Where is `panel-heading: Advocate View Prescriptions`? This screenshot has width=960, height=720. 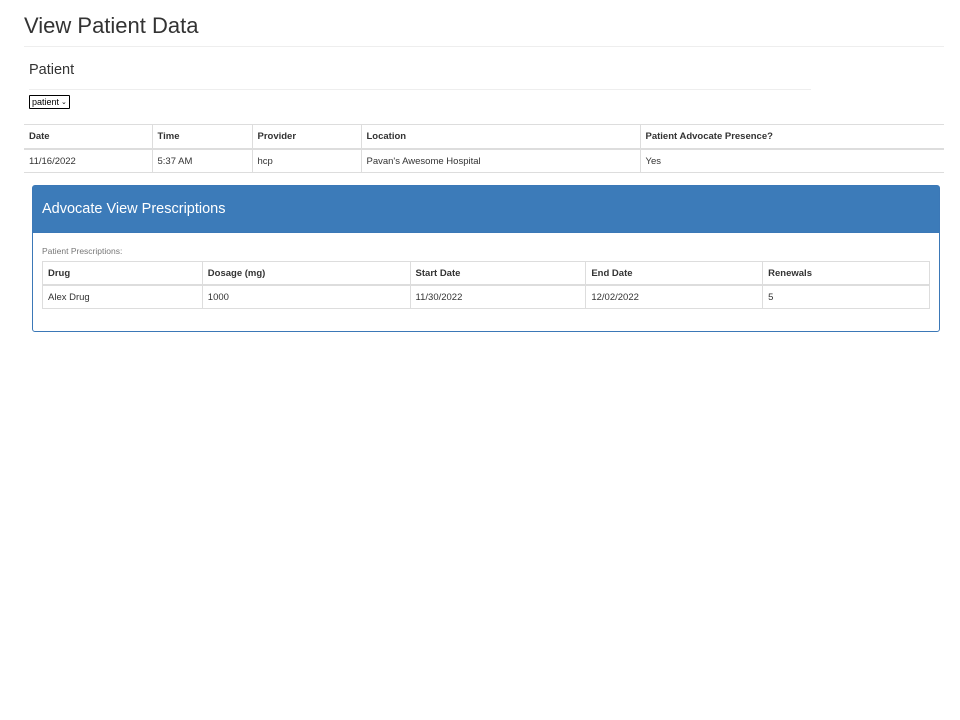 panel-heading: Advocate View Prescriptions is located at coordinates (486, 209).